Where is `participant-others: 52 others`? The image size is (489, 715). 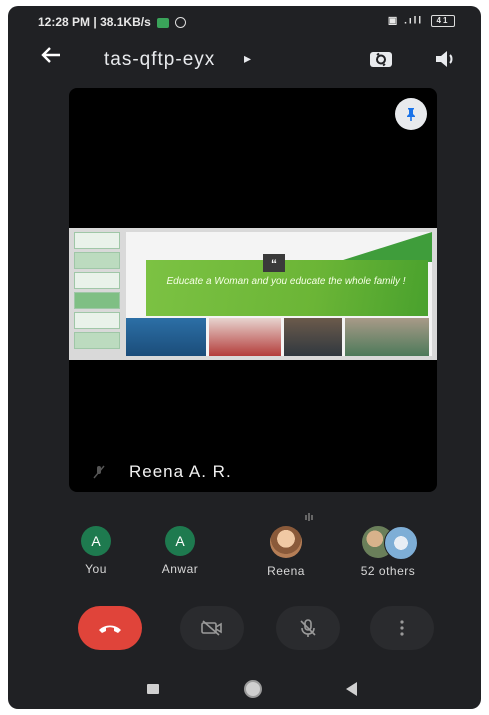 participant-others: 52 others is located at coordinates (388, 552).